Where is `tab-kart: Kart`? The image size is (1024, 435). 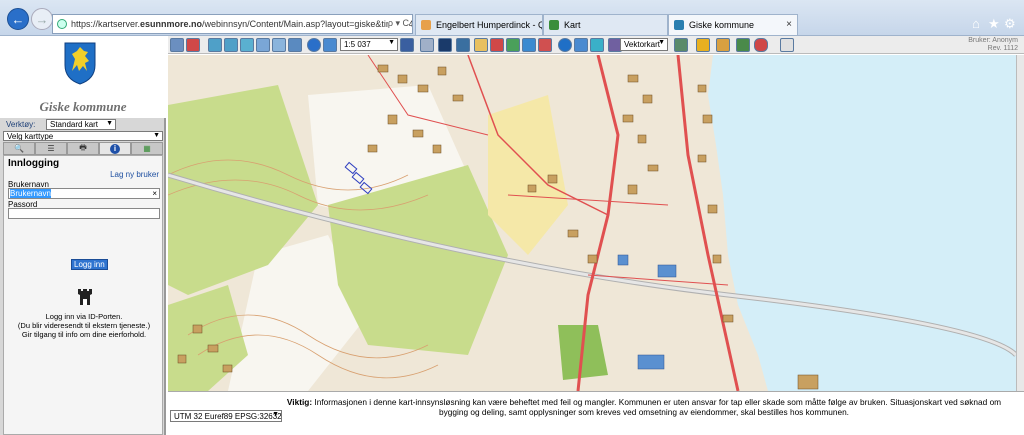
tab-kart: Kart is located at coordinates (605, 24).